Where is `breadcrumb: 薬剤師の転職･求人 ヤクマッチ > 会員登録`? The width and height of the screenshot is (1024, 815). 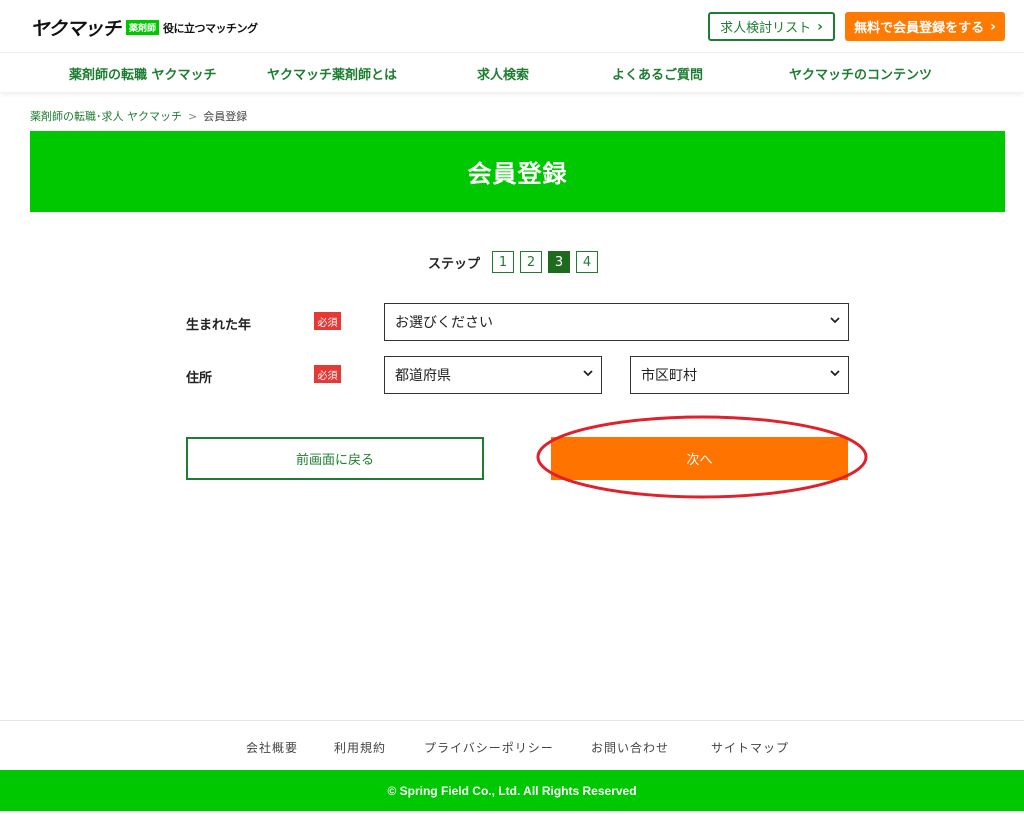
breadcrumb: 薬剤師の転職･求人 ヤクマッチ > 会員登録 is located at coordinates (138, 116).